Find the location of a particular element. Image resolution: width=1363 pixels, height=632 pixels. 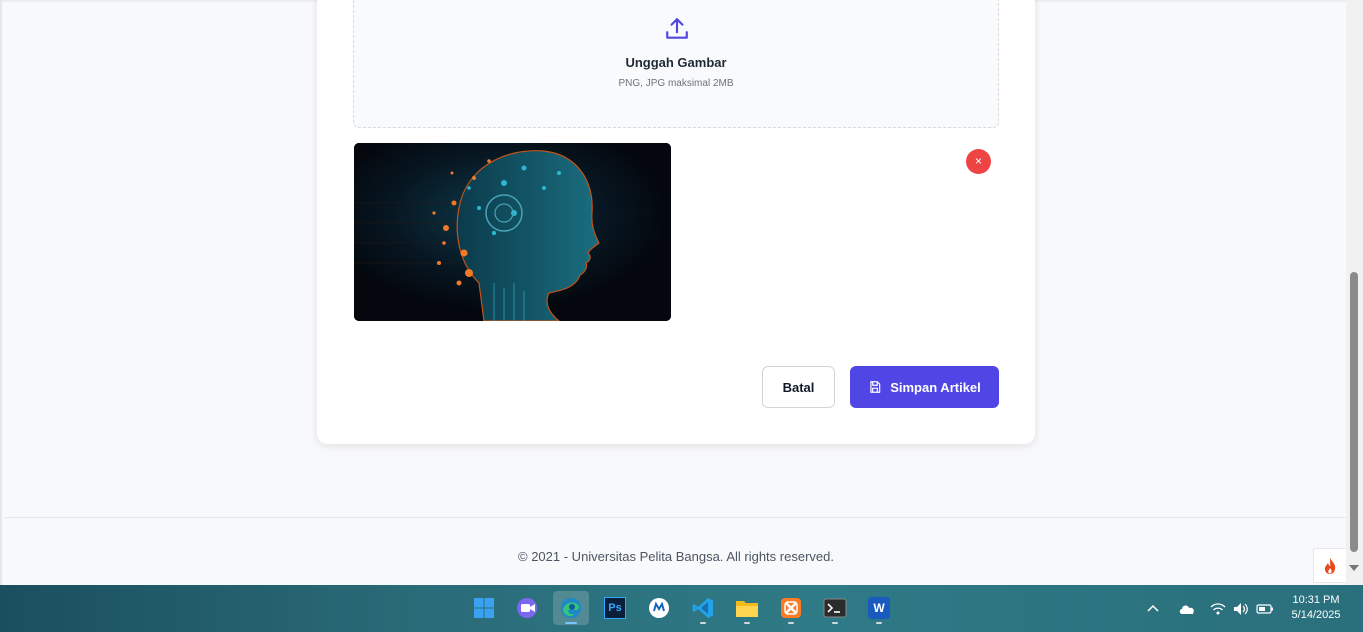

taskbar-clock: 10:31 PM 5/14/2025 is located at coordinates (1316, 608).